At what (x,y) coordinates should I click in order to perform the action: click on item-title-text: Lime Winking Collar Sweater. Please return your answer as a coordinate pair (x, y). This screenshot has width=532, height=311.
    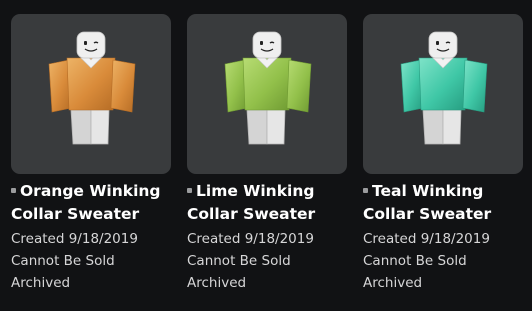
    Looking at the image, I should click on (251, 202).